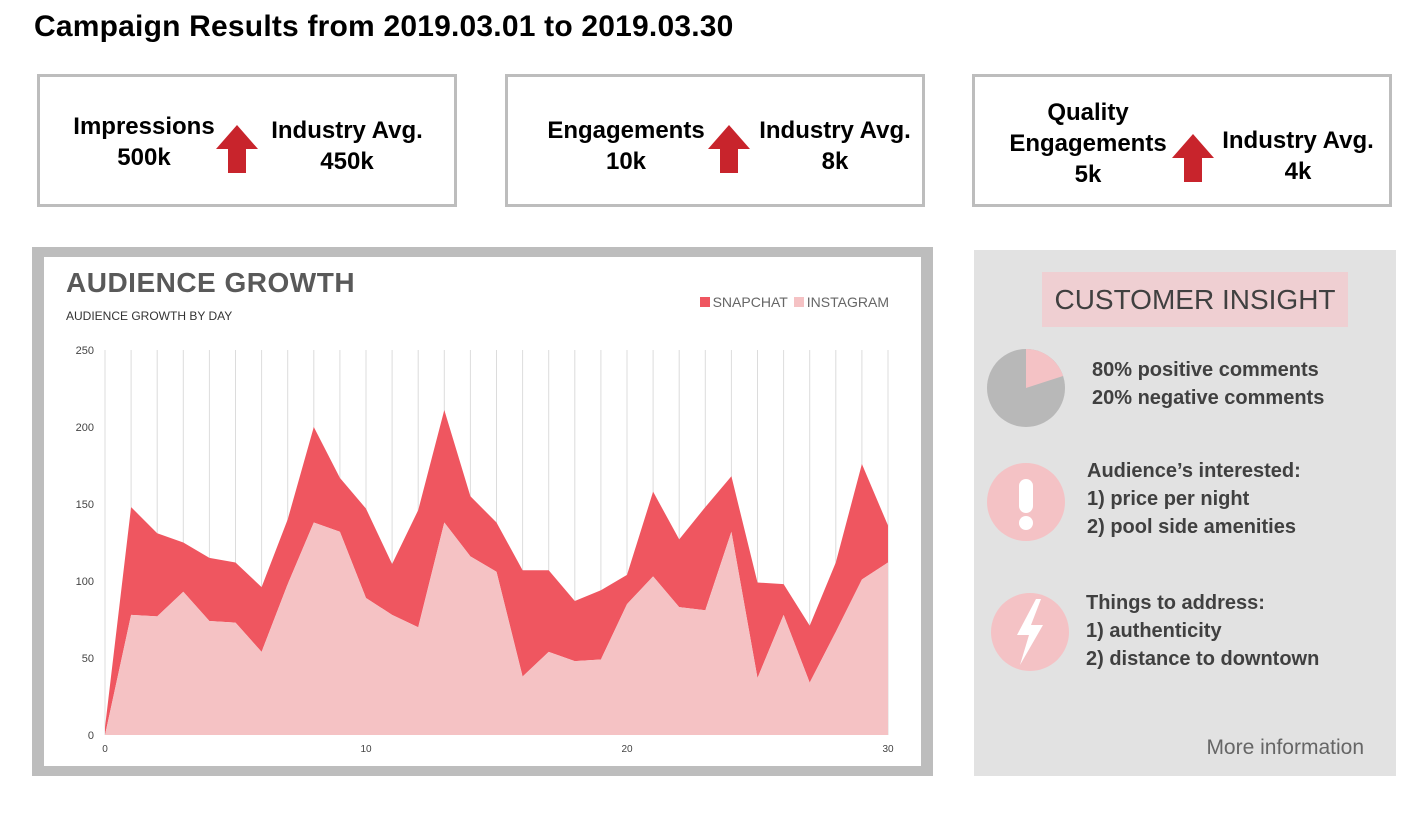  I want to click on x-tick-label: 30, so click(888, 749).